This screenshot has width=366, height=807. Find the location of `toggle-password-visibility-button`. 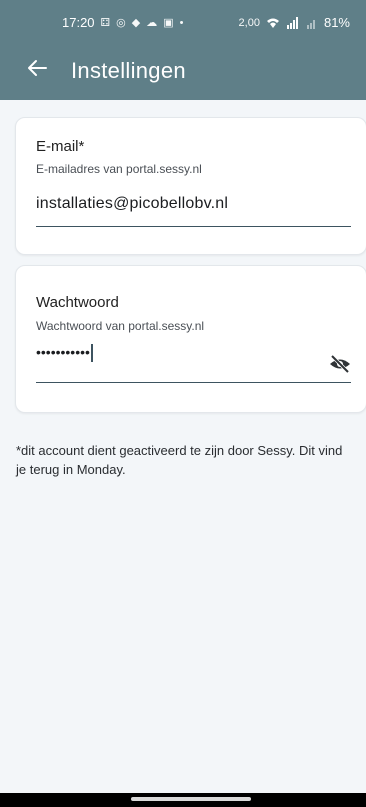

toggle-password-visibility-button is located at coordinates (340, 364).